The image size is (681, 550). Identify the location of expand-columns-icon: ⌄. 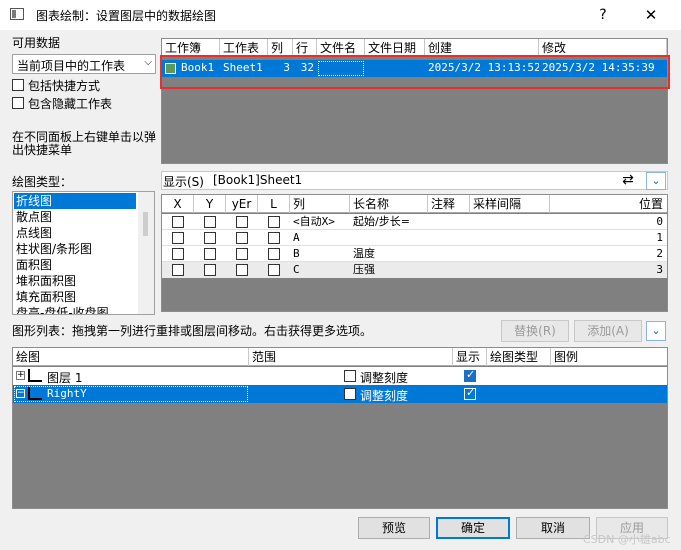
(656, 181).